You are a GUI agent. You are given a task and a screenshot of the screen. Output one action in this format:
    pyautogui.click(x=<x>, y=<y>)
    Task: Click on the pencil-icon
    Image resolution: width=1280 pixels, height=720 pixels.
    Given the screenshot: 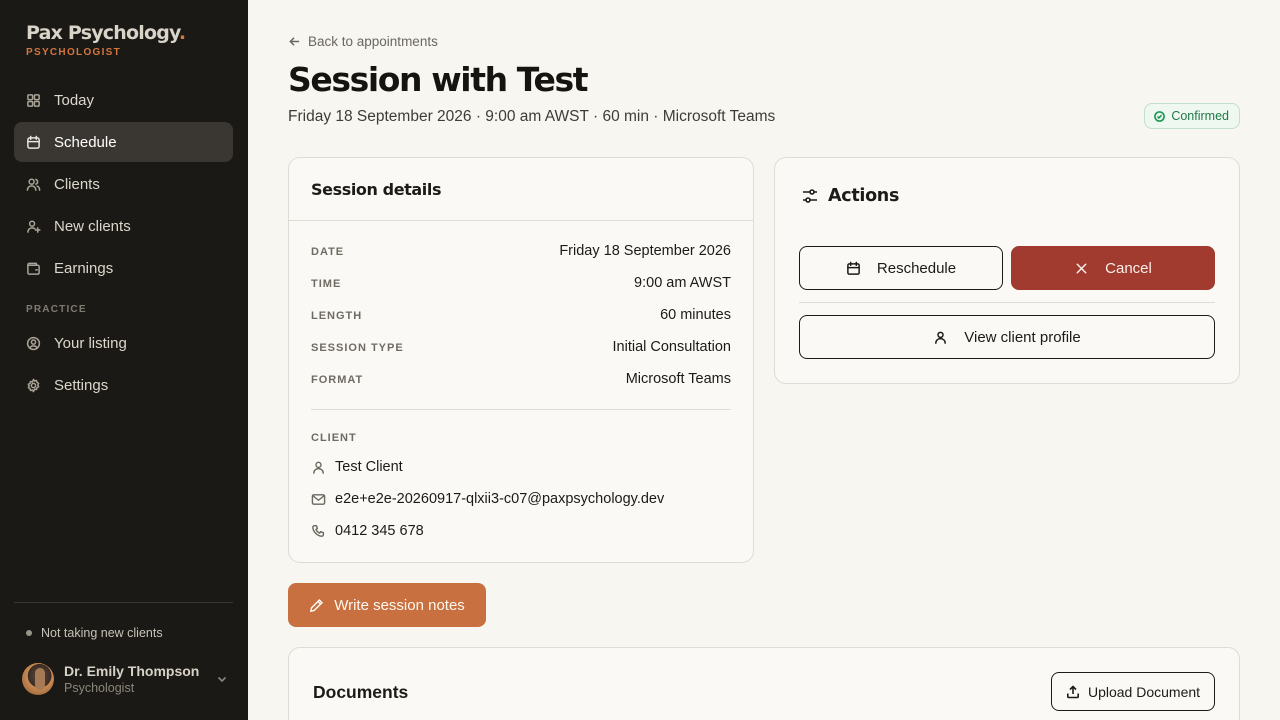 What is the action you would take?
    pyautogui.click(x=317, y=605)
    